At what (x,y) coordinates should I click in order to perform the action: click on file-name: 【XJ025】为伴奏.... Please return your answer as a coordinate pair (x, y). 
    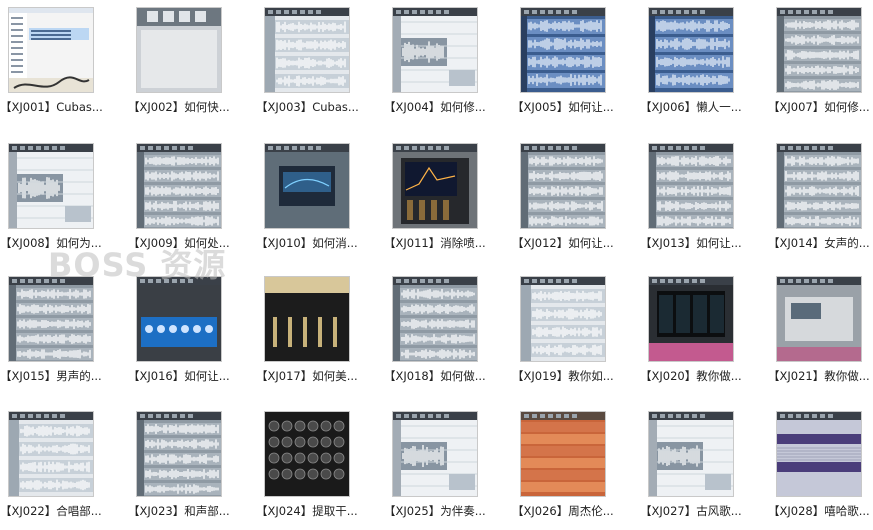
    Looking at the image, I should click on (435, 511).